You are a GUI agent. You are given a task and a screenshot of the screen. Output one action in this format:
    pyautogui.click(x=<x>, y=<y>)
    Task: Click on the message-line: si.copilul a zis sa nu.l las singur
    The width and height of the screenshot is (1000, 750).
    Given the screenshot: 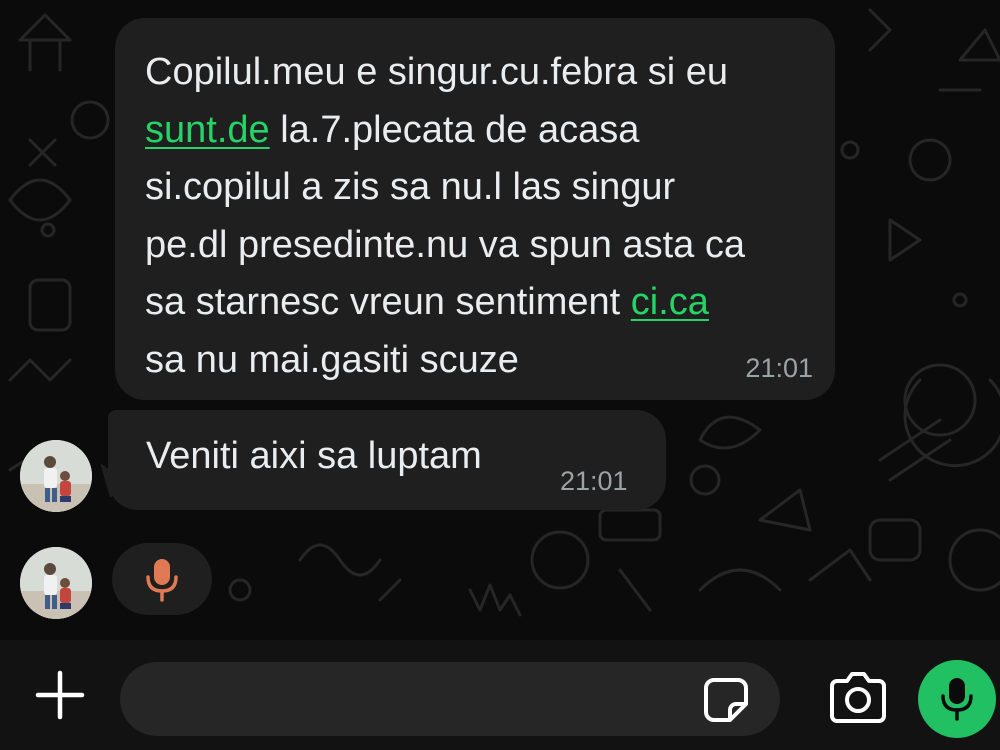 What is the action you would take?
    pyautogui.click(x=475, y=188)
    